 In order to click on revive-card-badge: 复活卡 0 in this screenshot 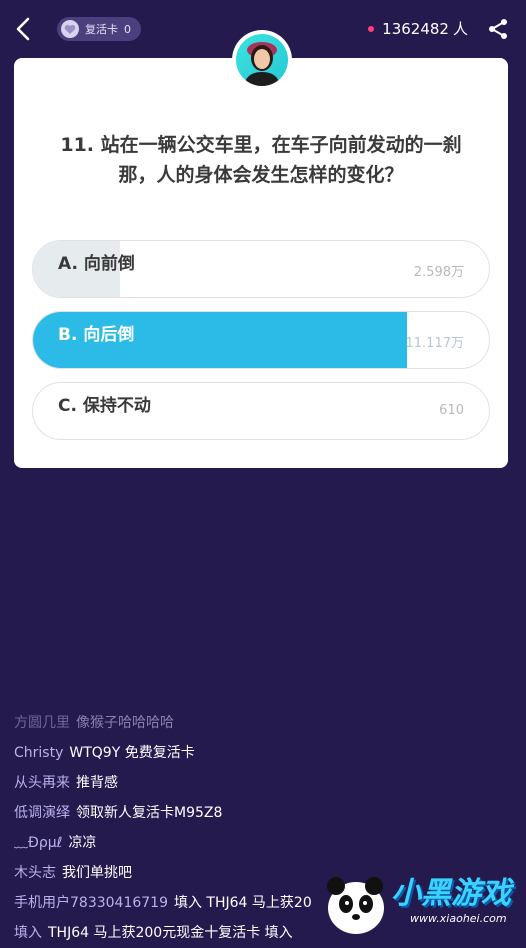, I will do `click(99, 29)`.